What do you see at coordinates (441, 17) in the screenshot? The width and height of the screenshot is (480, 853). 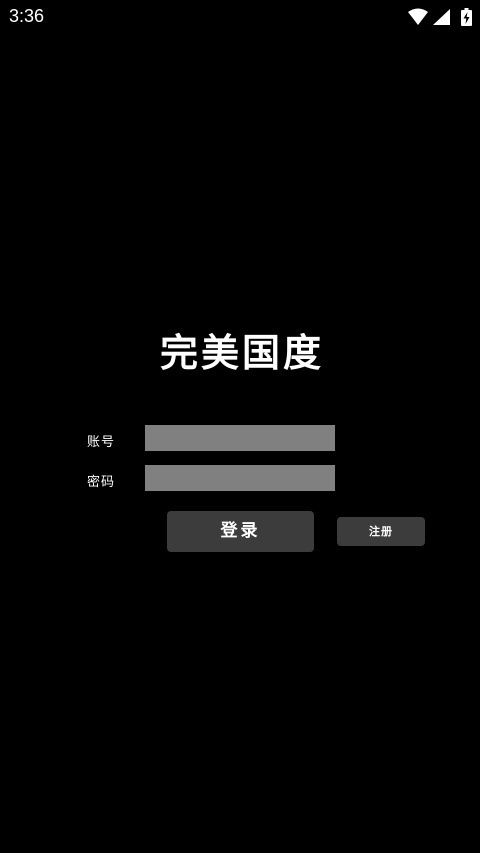 I see `signal-icon` at bounding box center [441, 17].